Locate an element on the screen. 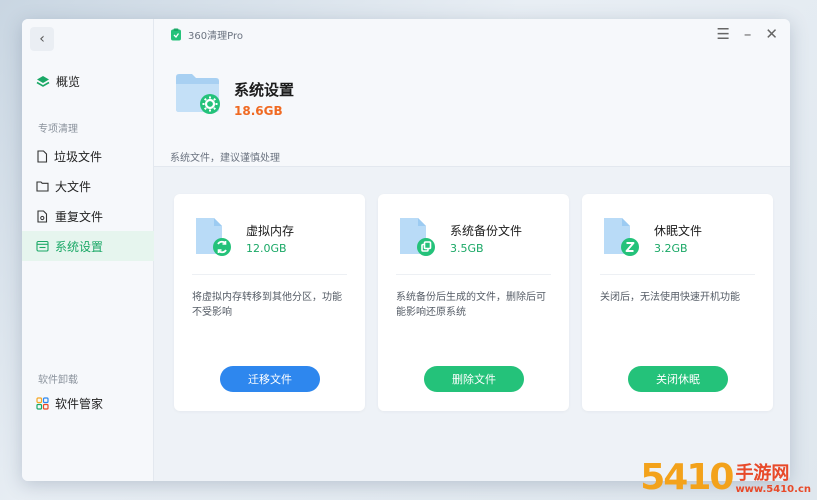  sidebar-item-label: 大文件 is located at coordinates (73, 186).